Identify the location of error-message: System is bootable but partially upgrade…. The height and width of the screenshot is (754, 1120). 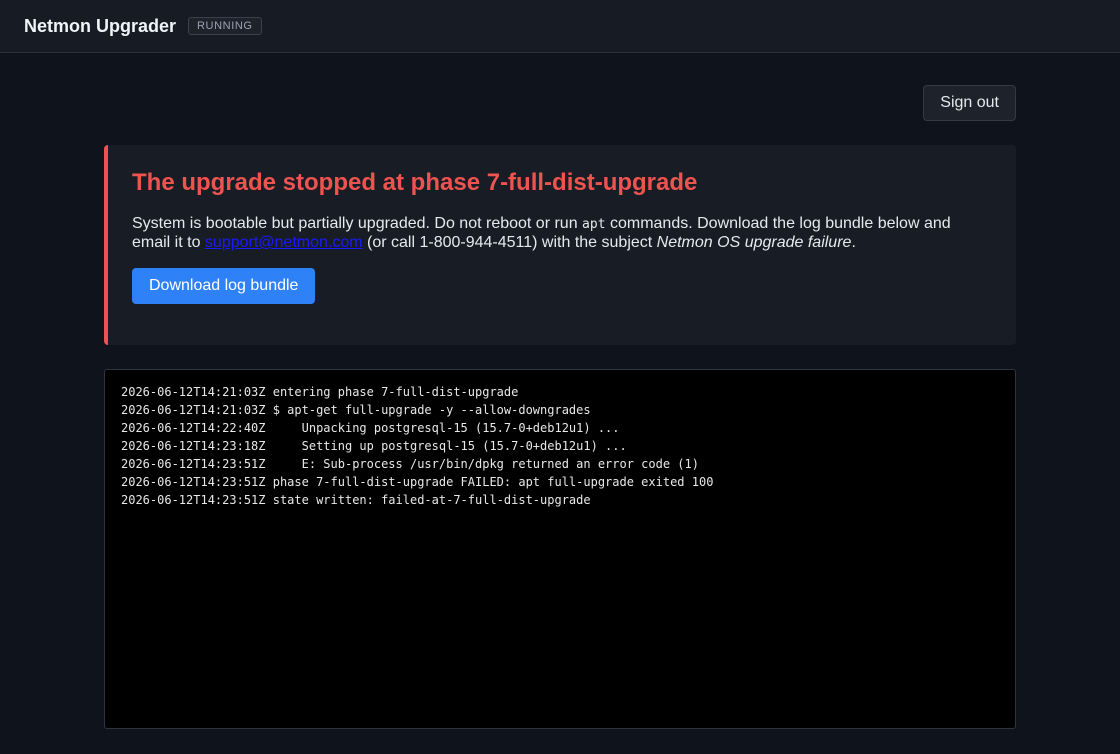
(560, 233).